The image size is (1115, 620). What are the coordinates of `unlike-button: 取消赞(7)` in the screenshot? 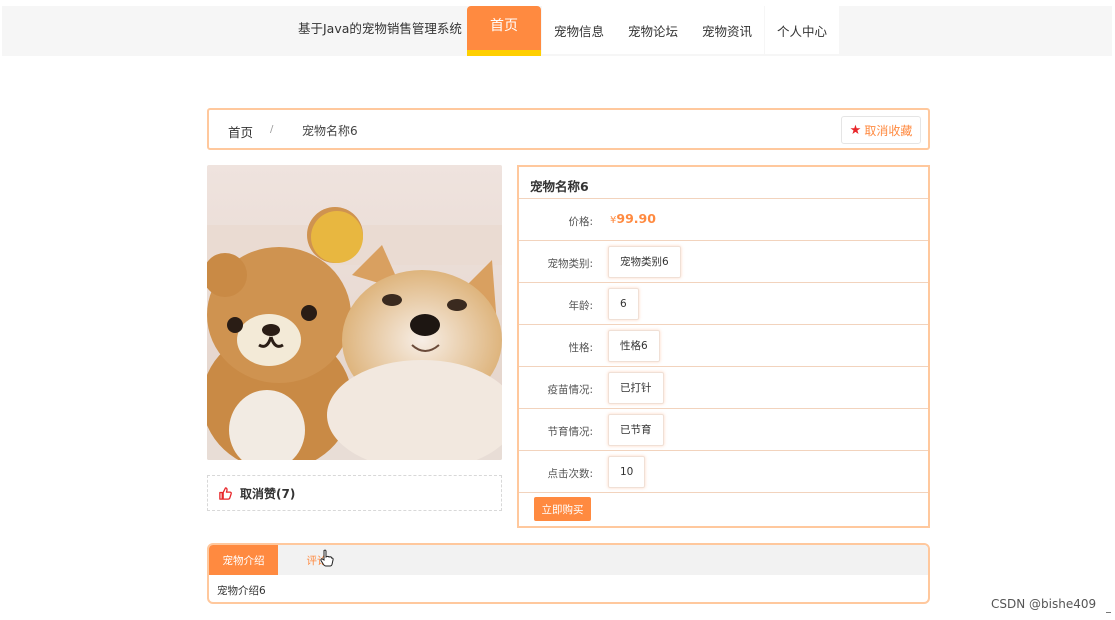 It's located at (354, 493).